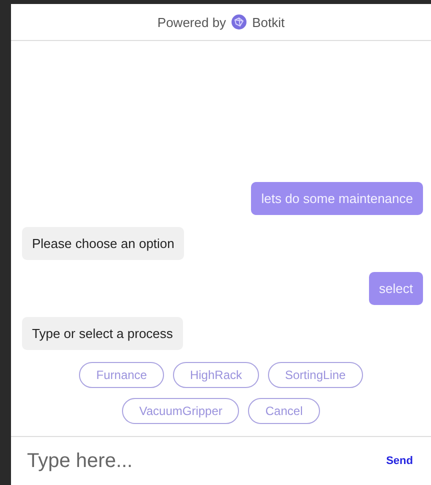 Image resolution: width=431 pixels, height=485 pixels. What do you see at coordinates (268, 22) in the screenshot?
I see `brand-name: Botkit` at bounding box center [268, 22].